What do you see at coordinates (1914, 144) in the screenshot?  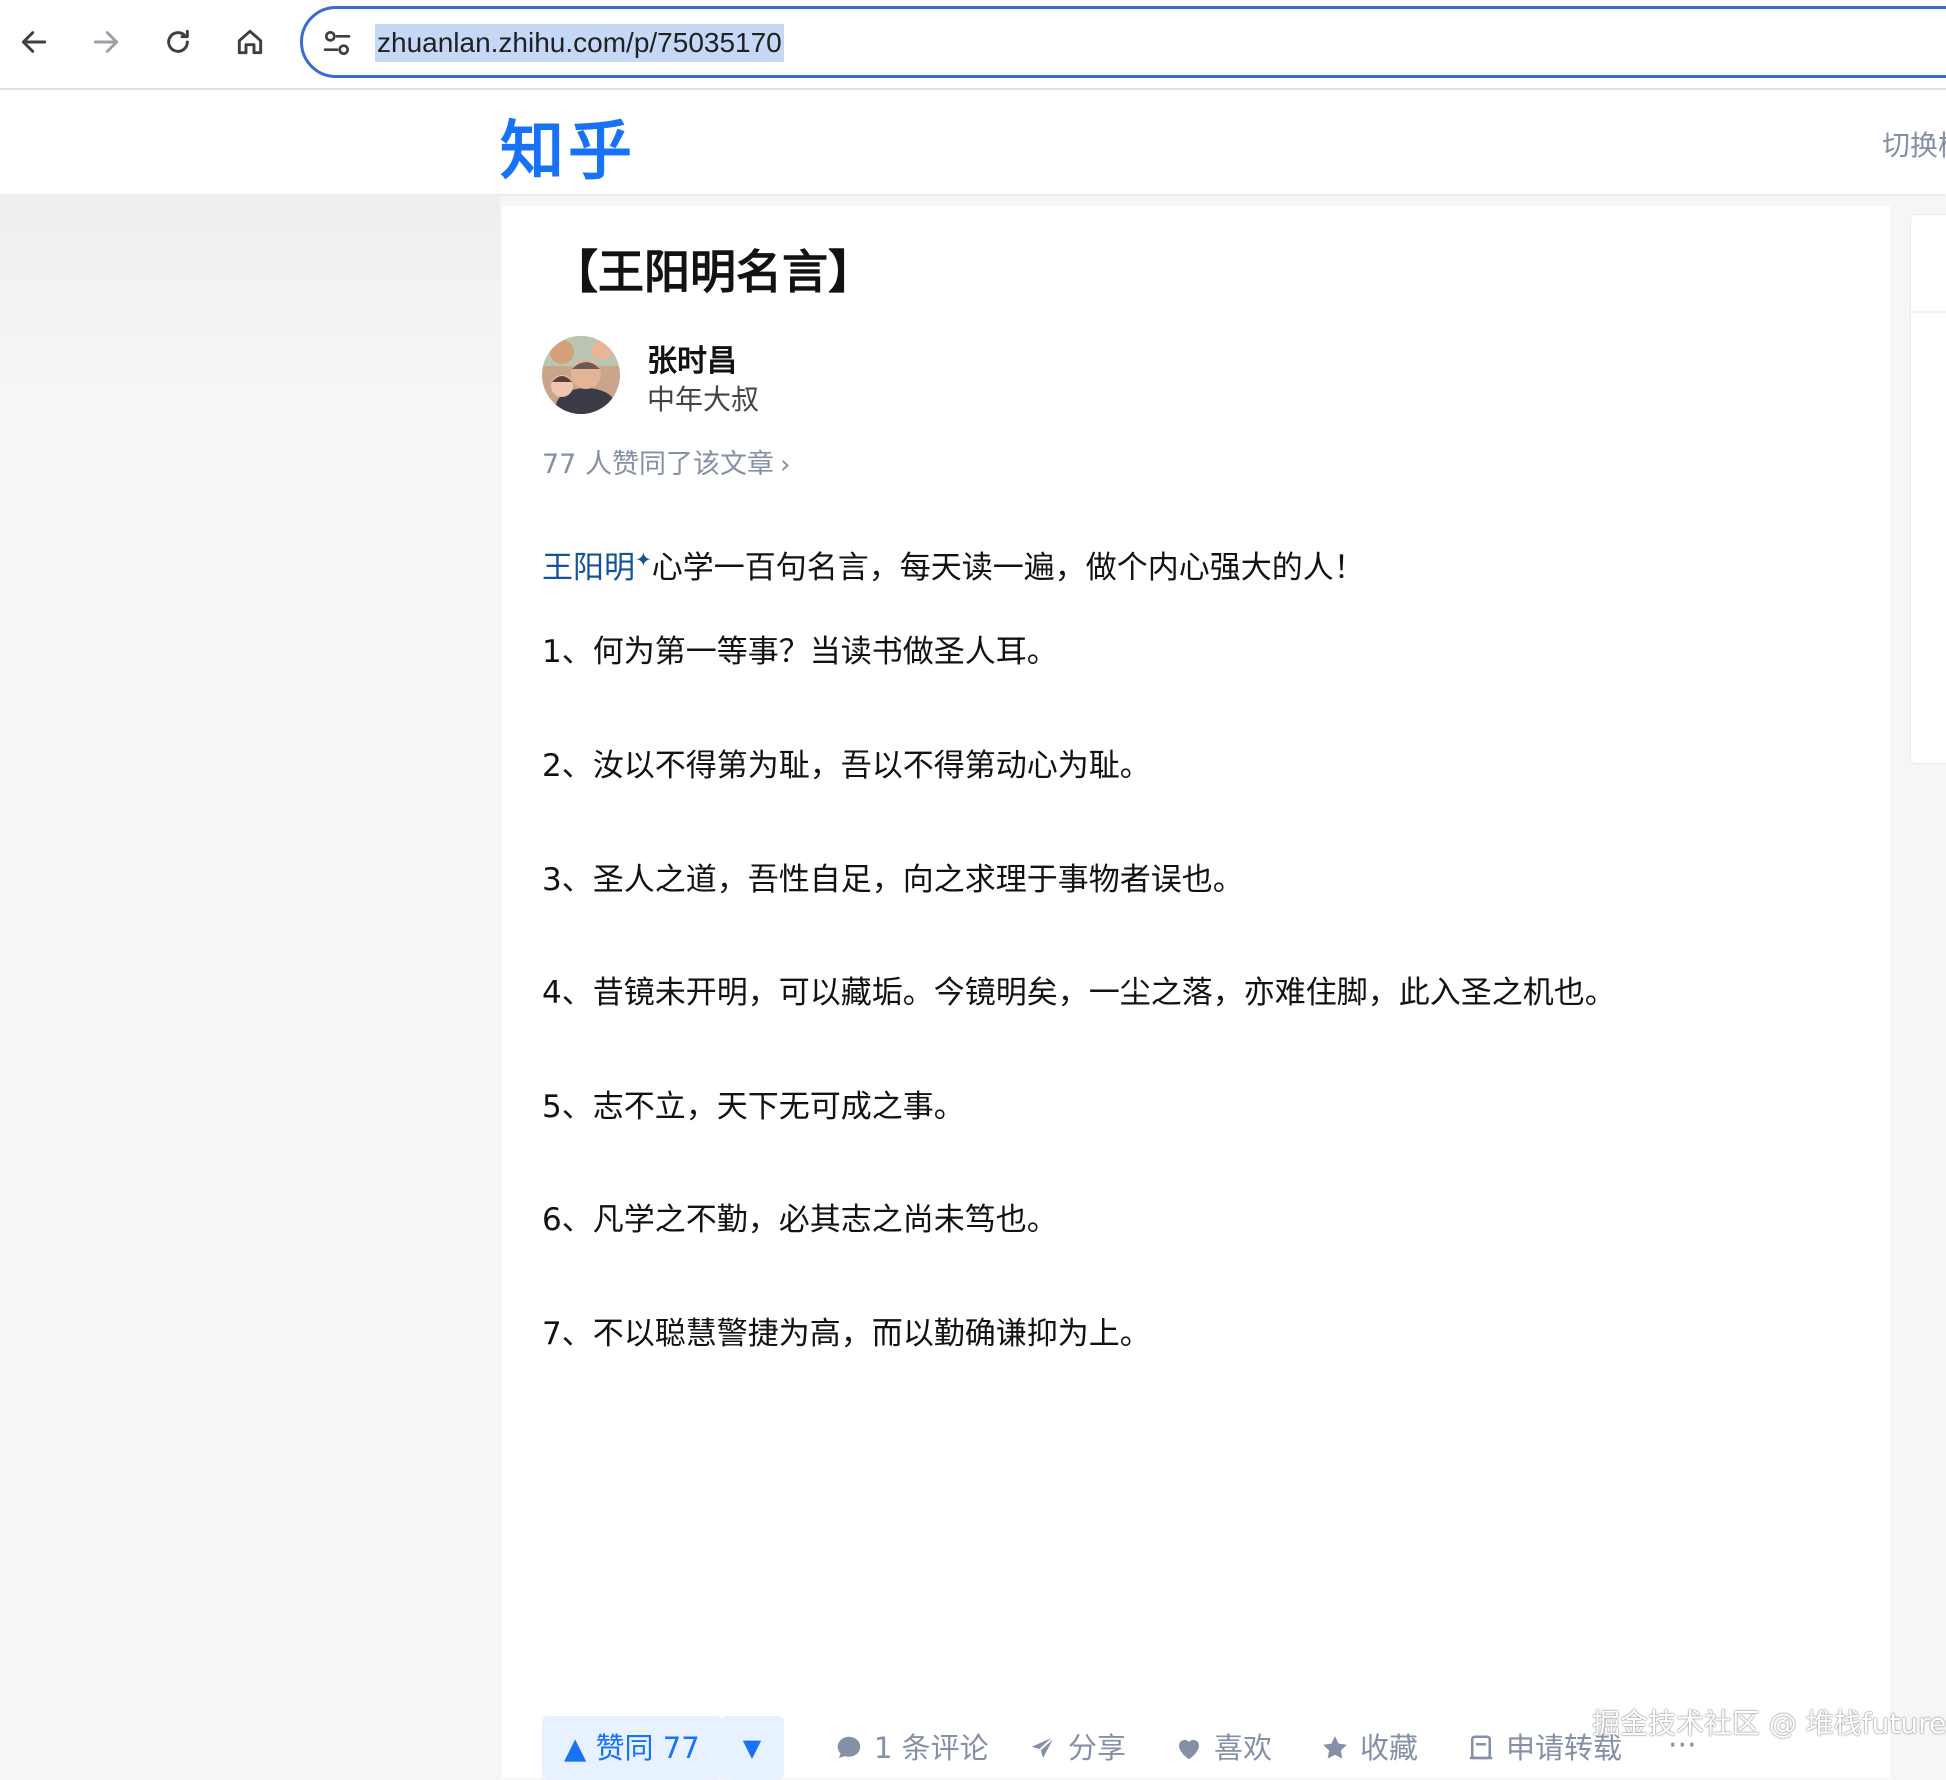 I see `switch-mode-link: 切换模式` at bounding box center [1914, 144].